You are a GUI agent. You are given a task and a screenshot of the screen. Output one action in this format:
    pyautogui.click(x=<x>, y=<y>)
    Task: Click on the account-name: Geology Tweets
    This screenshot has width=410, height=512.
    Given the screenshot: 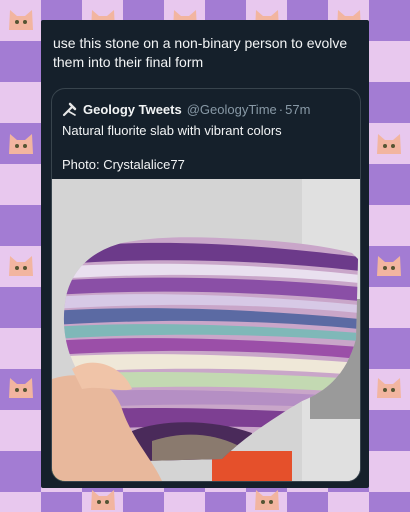 What is the action you would take?
    pyautogui.click(x=132, y=109)
    